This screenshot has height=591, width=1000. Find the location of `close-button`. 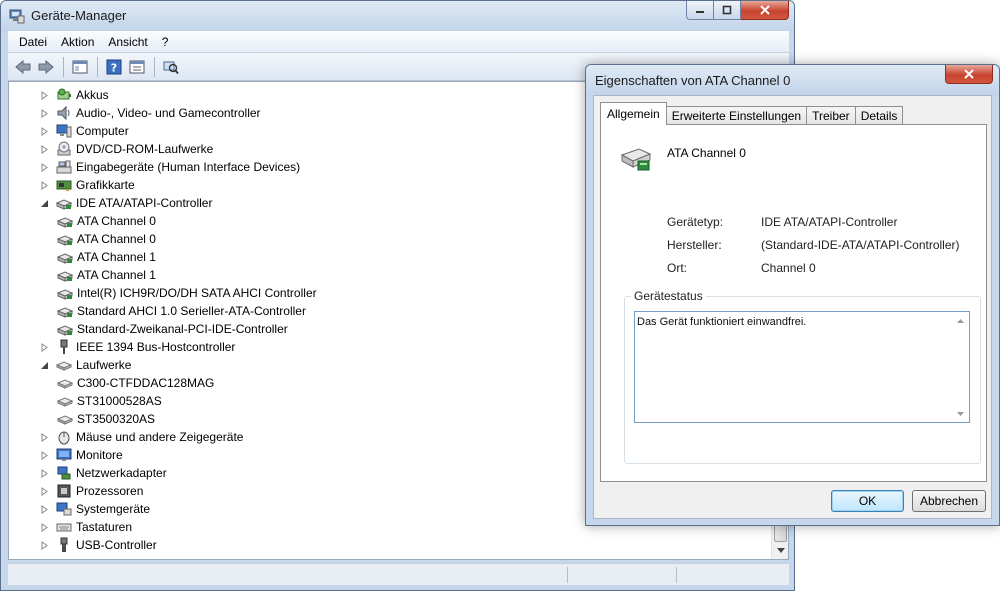

close-button is located at coordinates (765, 10).